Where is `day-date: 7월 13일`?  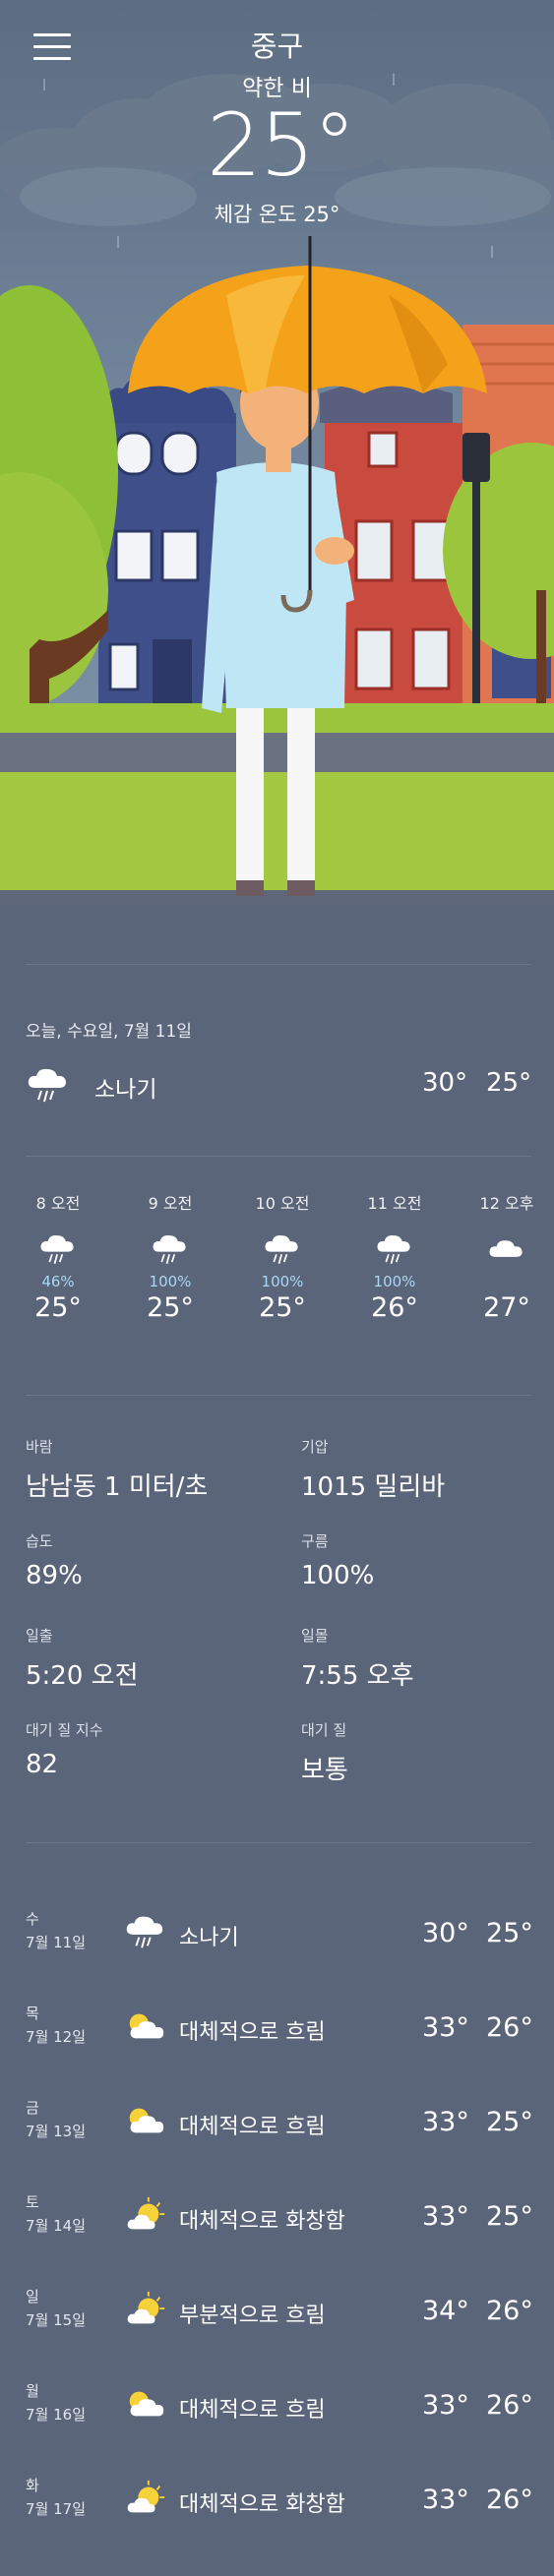 day-date: 7월 13일 is located at coordinates (56, 2131).